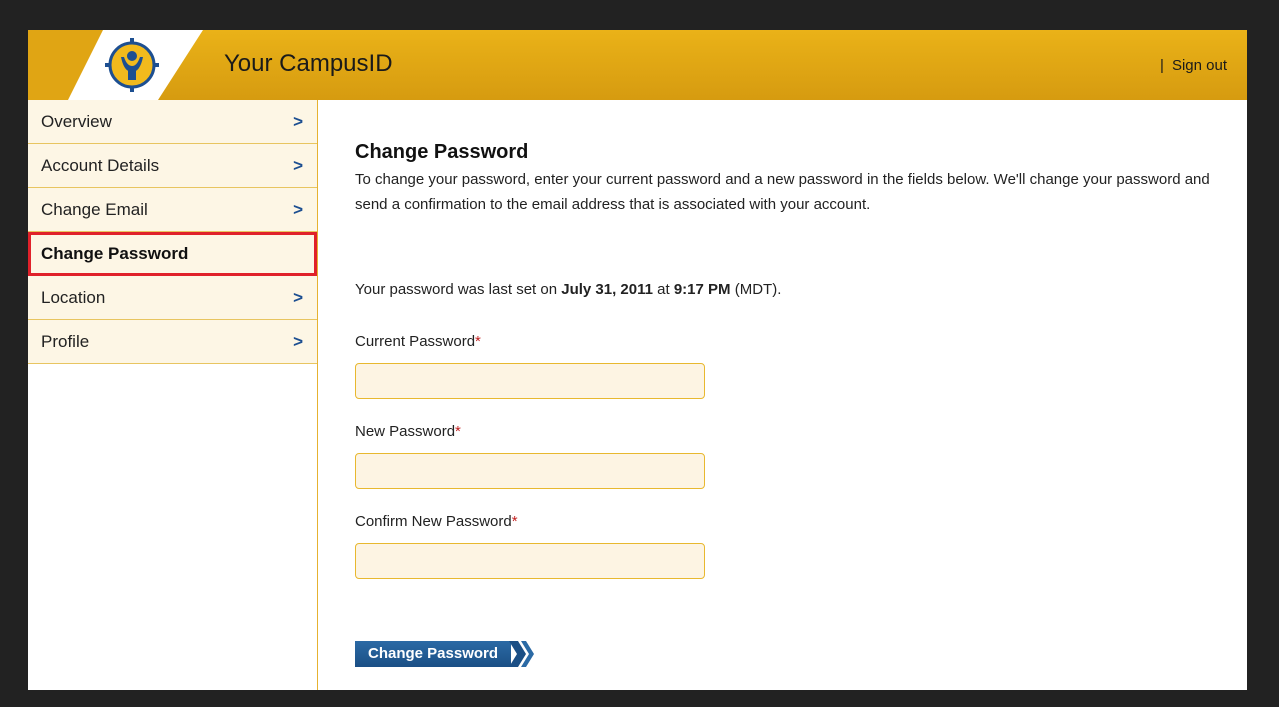 Image resolution: width=1279 pixels, height=707 pixels. Describe the element at coordinates (756, 289) in the screenshot. I see `last-set-suffix: (MDT).` at that location.